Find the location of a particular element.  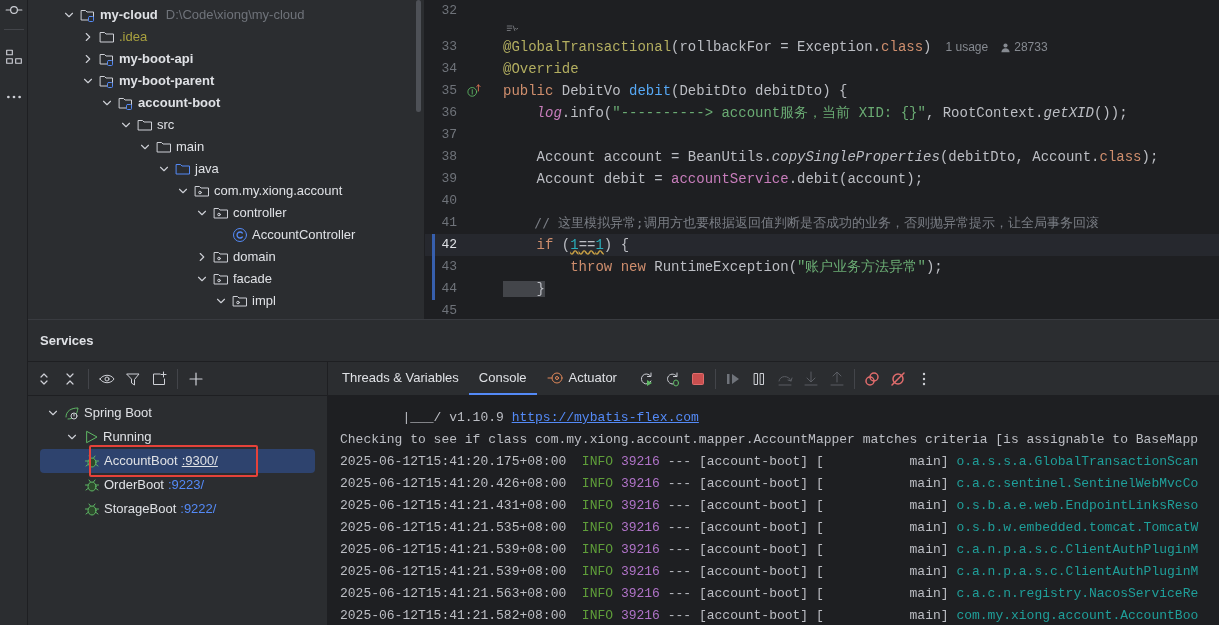

console-line: Checking to see if class com.my.xiong.account.mapper.AccountMapper matches criteria [is assignable to BaseMapp is located at coordinates (769, 440).